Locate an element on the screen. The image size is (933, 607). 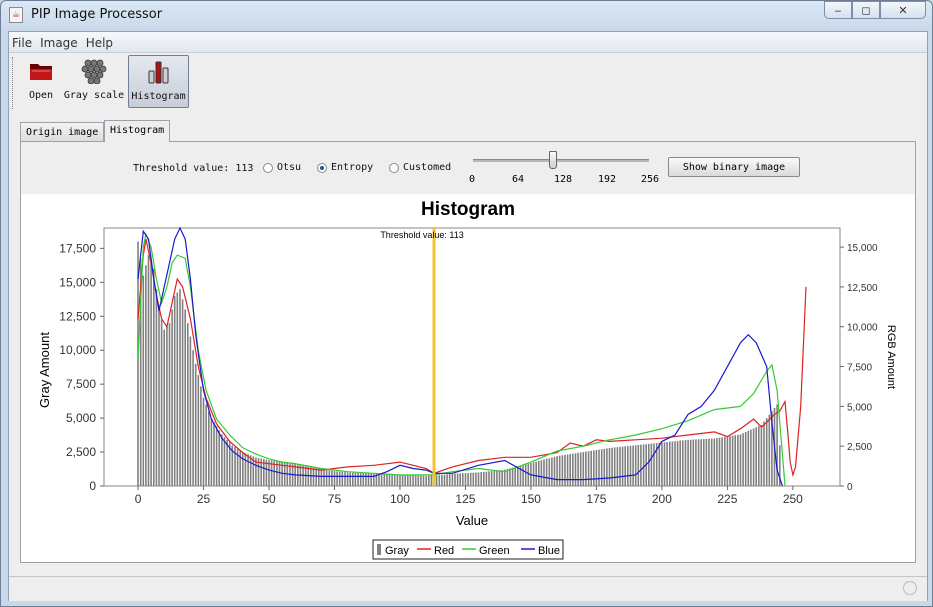
legend-gray: Gray is located at coordinates (397, 551).